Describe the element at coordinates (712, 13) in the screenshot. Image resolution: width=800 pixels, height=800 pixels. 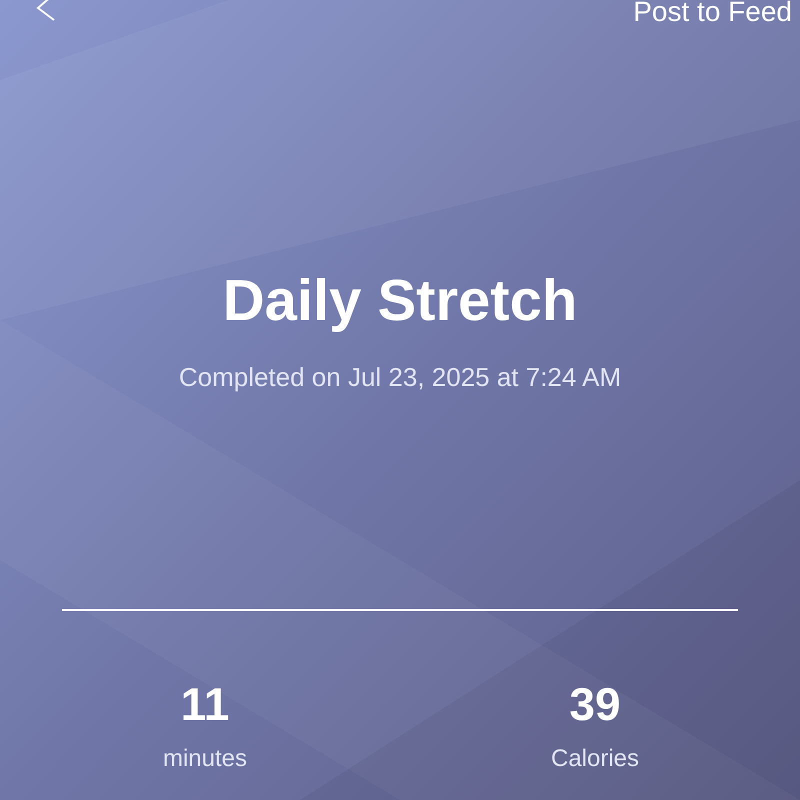
I see `post-to-feed-button: Post to Feed` at that location.